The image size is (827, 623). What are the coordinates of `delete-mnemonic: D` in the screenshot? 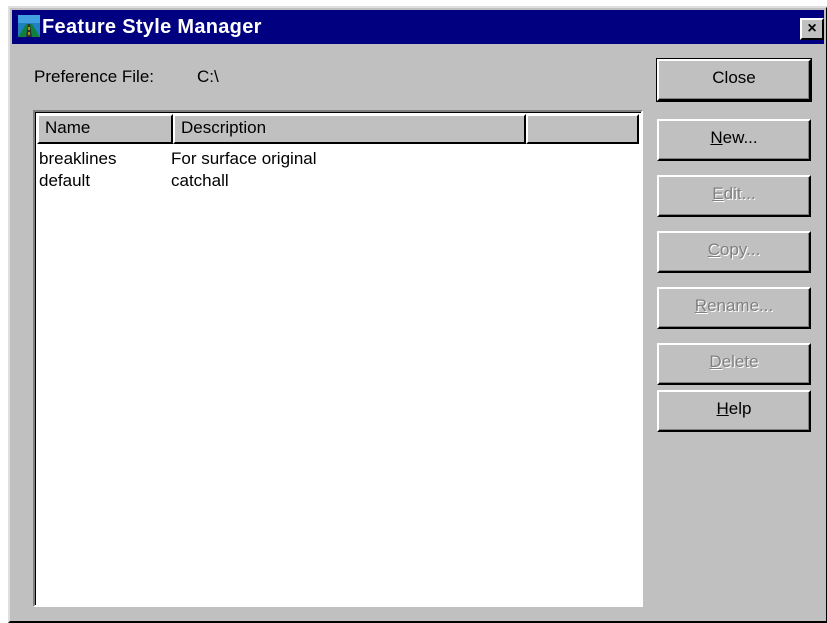 It's located at (715, 361).